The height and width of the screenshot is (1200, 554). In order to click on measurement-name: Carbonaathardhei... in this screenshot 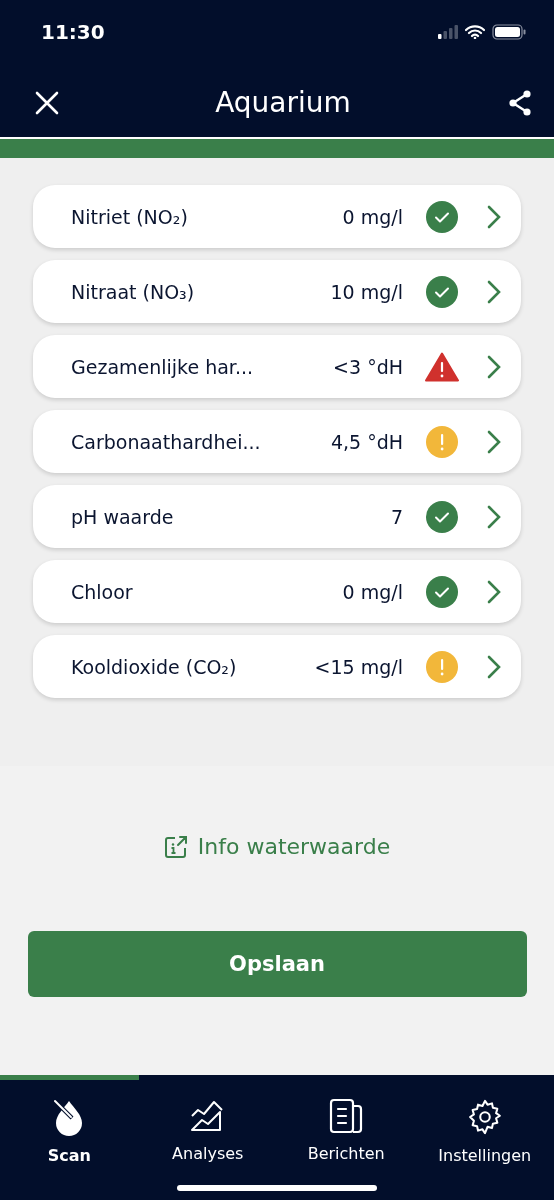, I will do `click(166, 441)`.